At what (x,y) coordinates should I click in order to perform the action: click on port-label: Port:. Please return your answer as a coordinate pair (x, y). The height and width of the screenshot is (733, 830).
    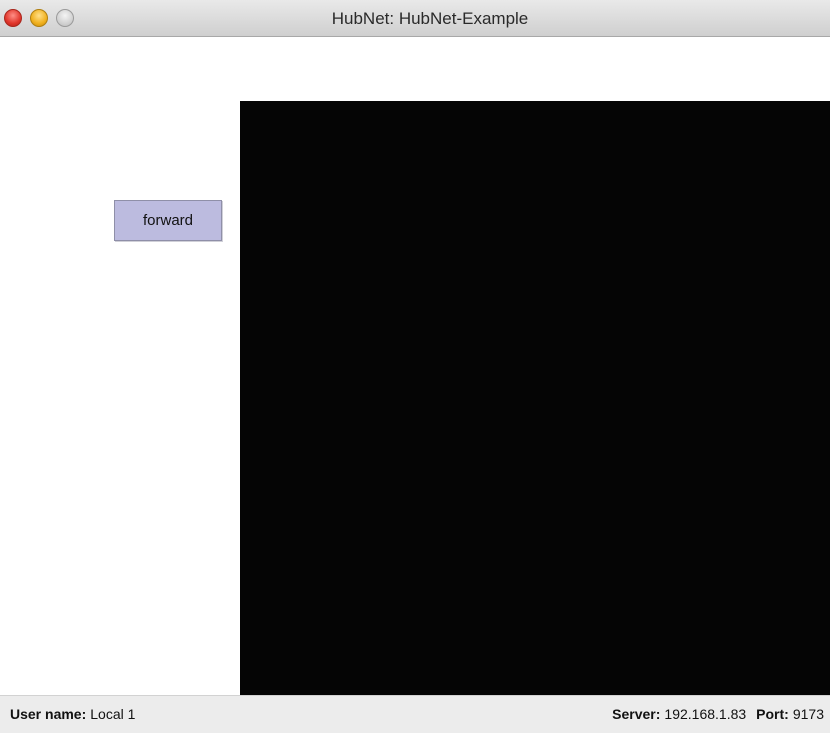
    Looking at the image, I should click on (772, 714).